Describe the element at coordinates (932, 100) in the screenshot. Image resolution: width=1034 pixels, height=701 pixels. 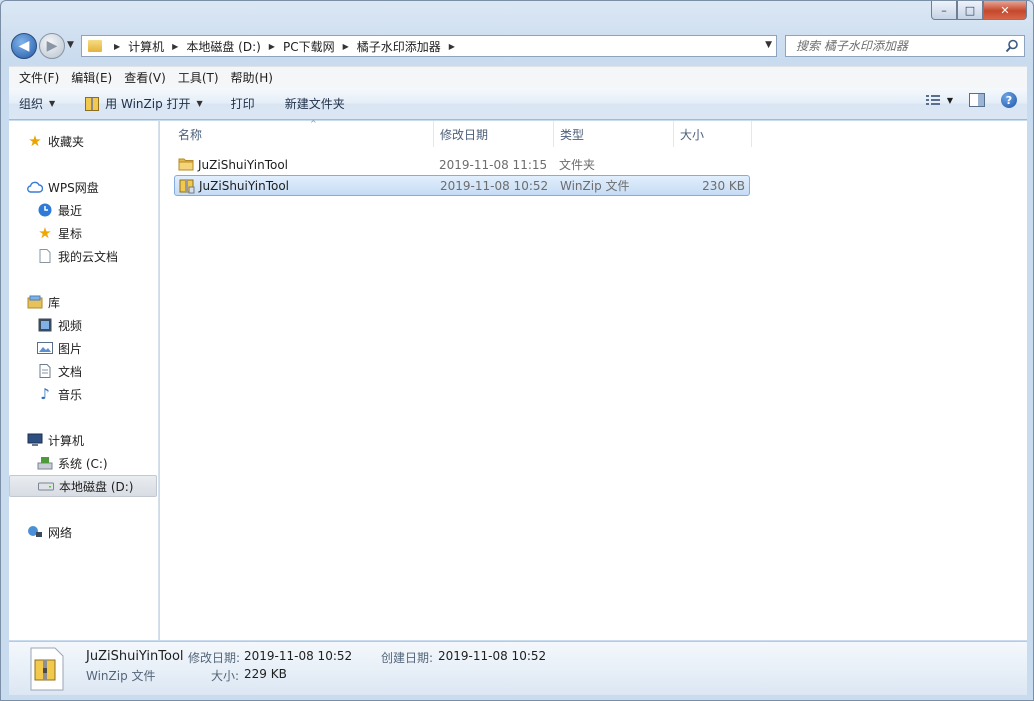
I see `details-view-icon` at that location.